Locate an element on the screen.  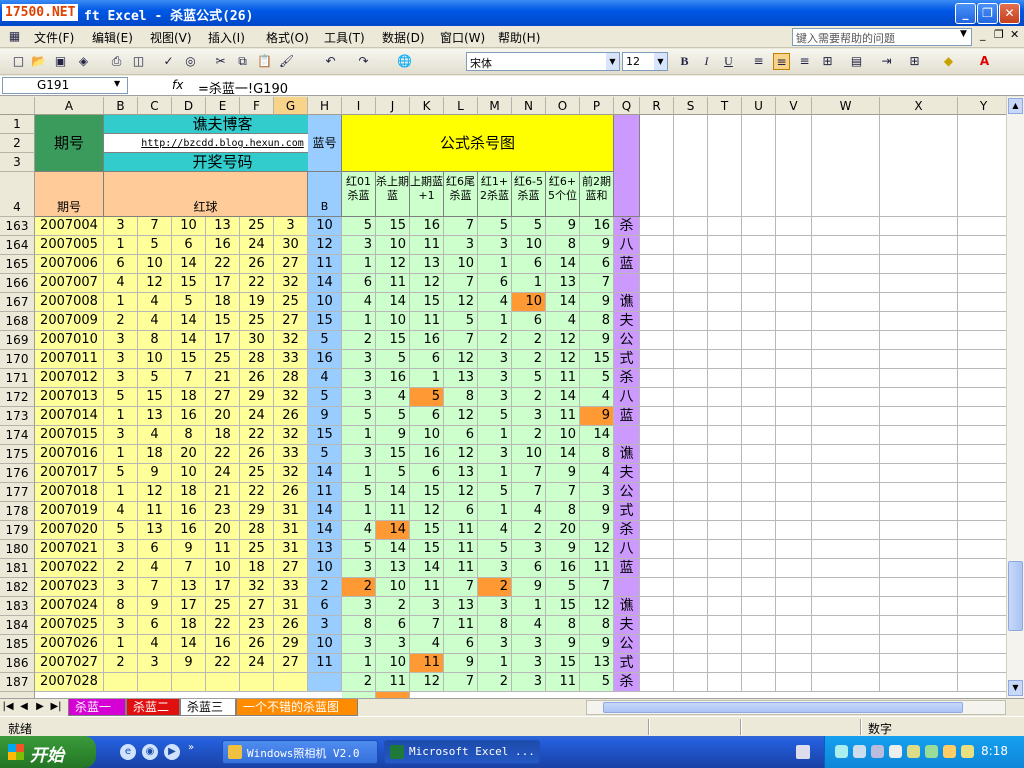
kill-value-cell: 11 is located at coordinates (461, 625).